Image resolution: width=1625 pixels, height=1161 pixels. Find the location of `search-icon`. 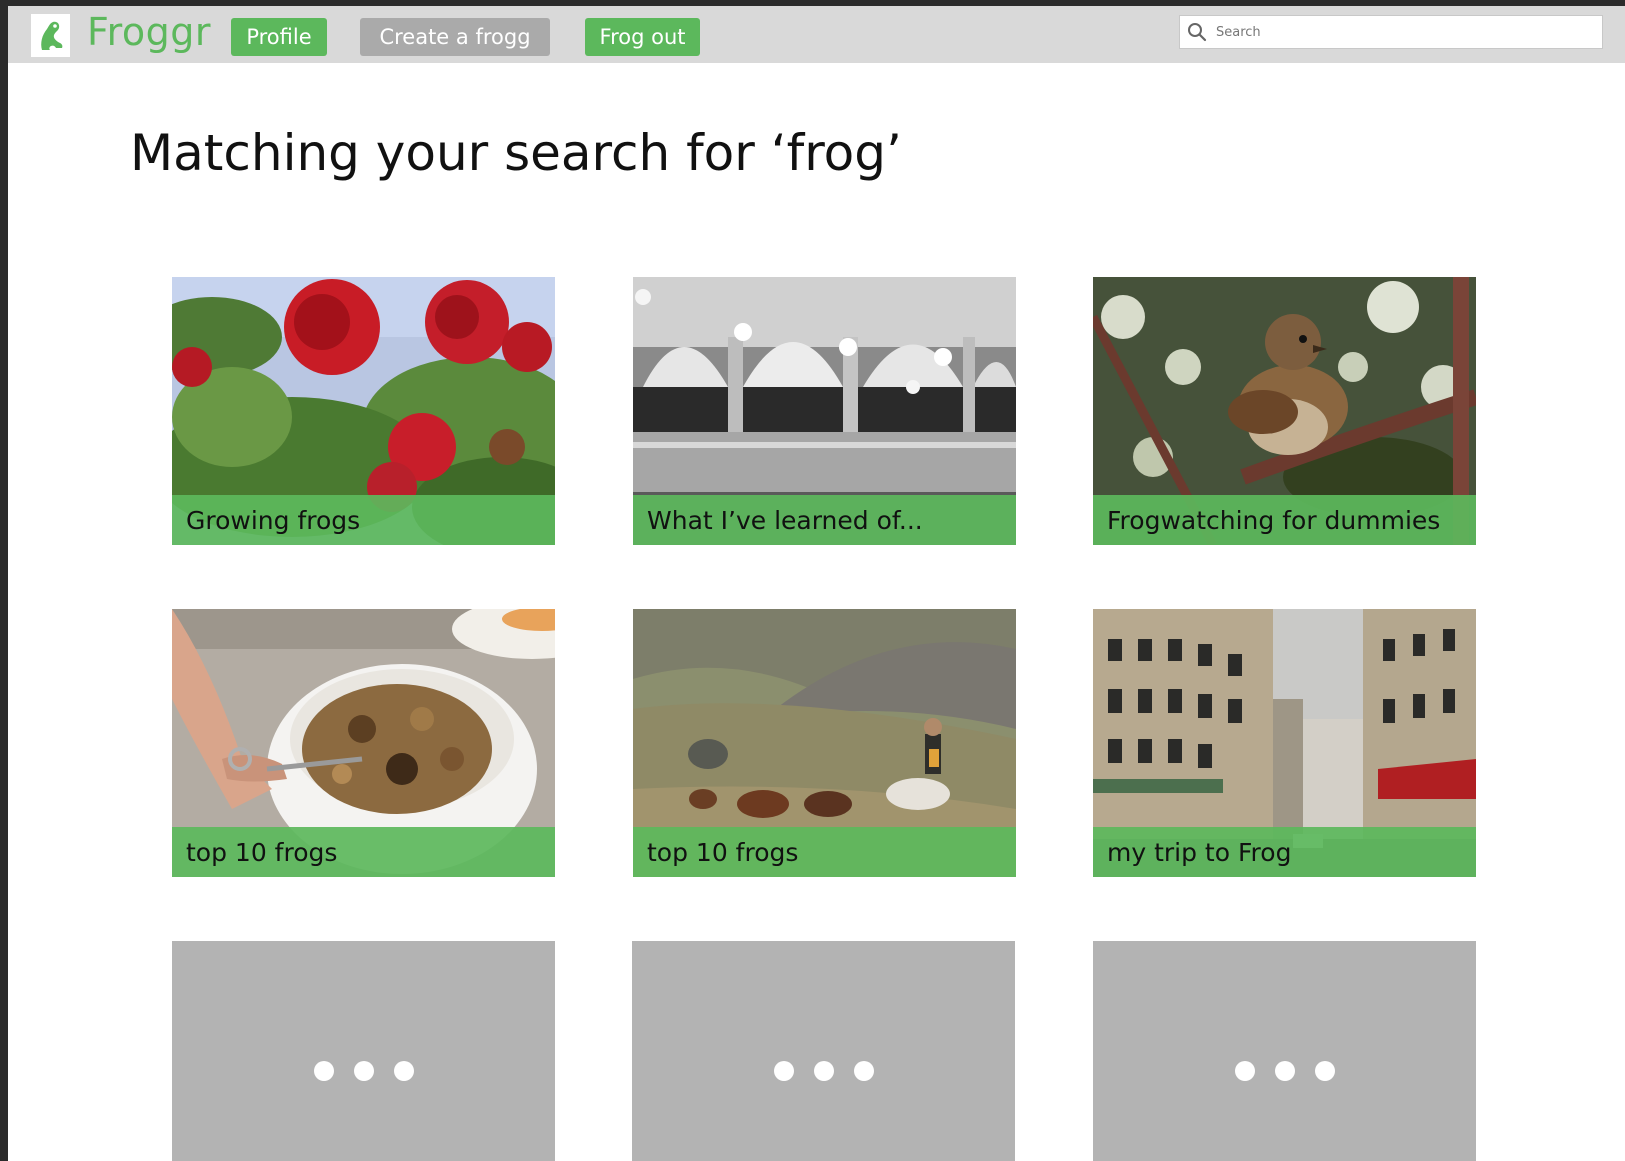

search-icon is located at coordinates (1197, 32).